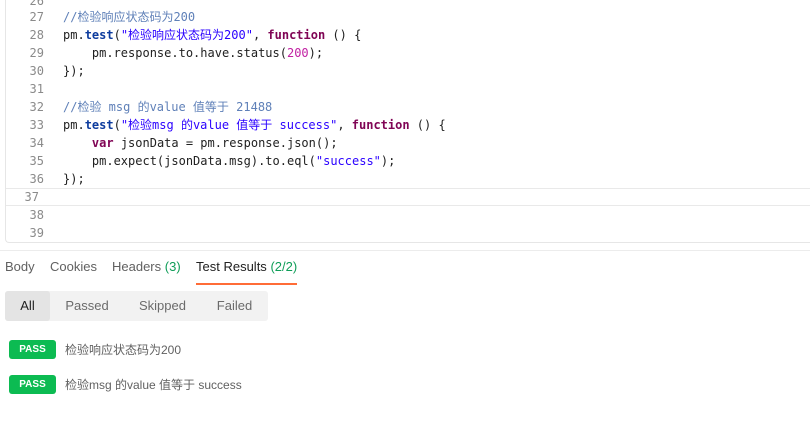 The height and width of the screenshot is (447, 810). Describe the element at coordinates (408, 17) in the screenshot. I see `code-line: 27 //检验响应状态码为200` at that location.